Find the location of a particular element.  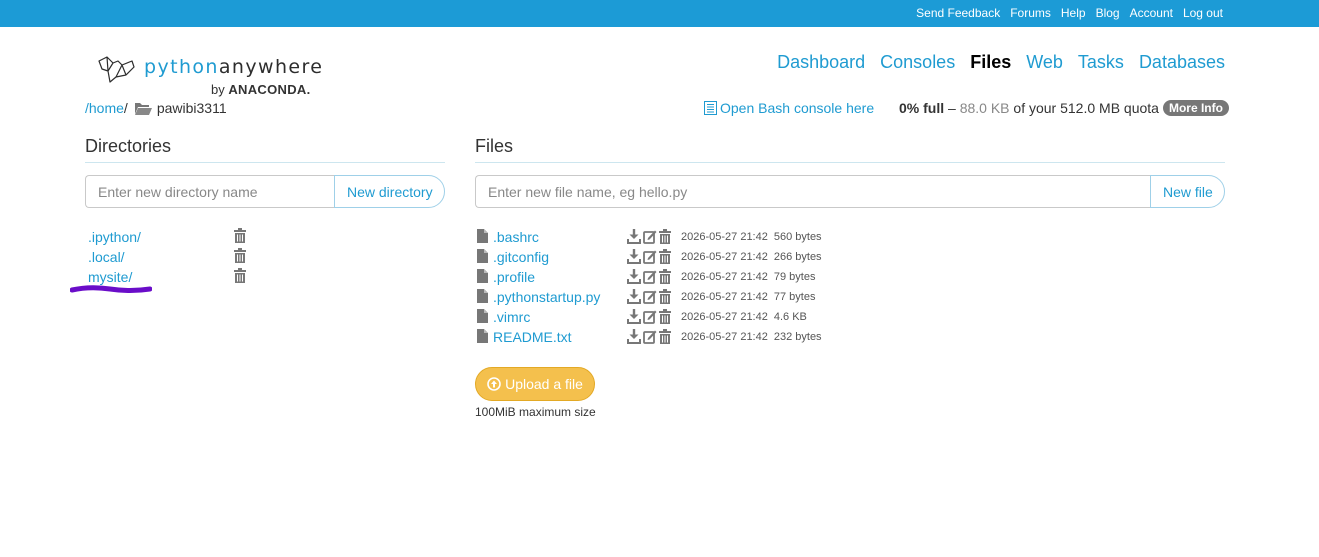

snake-logo-icon is located at coordinates (116, 69).